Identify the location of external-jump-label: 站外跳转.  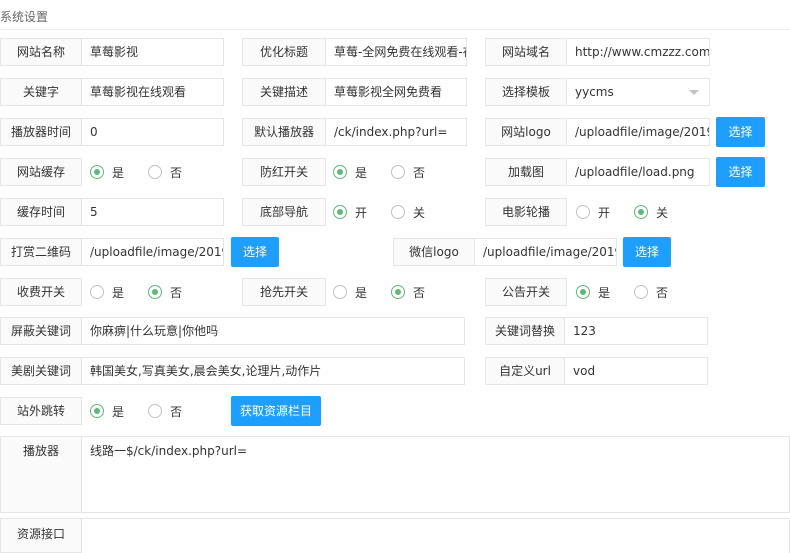
(41, 411).